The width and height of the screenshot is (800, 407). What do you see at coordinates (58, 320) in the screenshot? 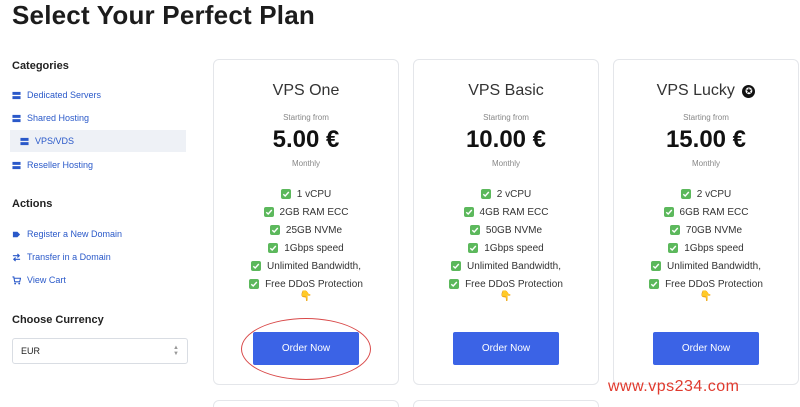
I see `currency-heading: Choose Currency` at bounding box center [58, 320].